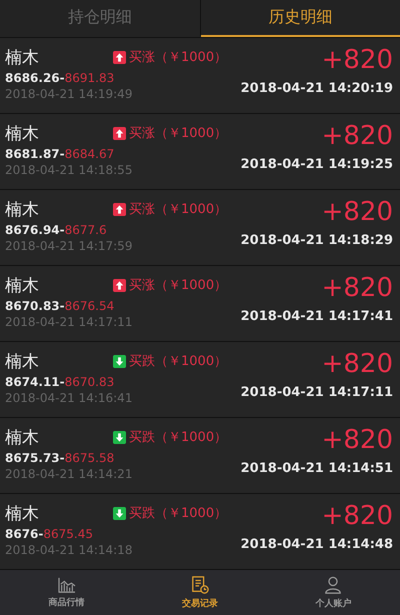 The image size is (400, 615). I want to click on close-price: 8676.54, so click(89, 306).